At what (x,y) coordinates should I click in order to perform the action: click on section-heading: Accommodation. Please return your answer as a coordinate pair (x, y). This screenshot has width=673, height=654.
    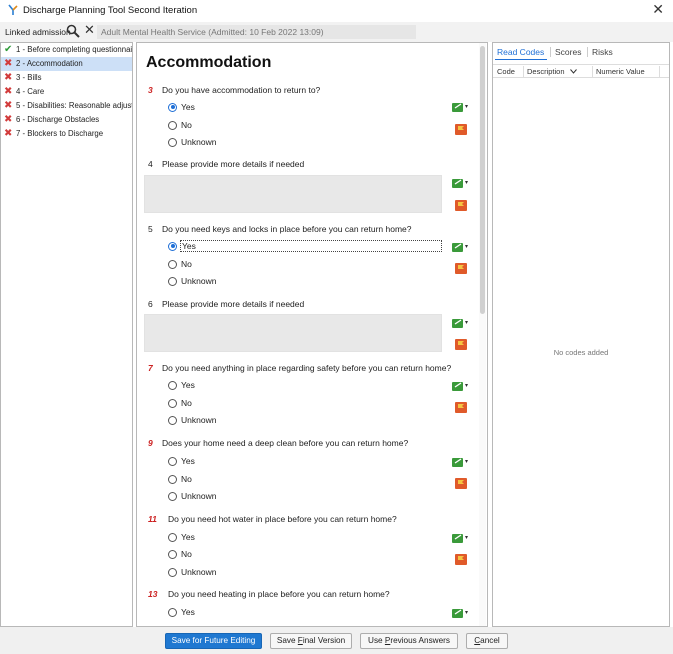
    Looking at the image, I should click on (209, 62).